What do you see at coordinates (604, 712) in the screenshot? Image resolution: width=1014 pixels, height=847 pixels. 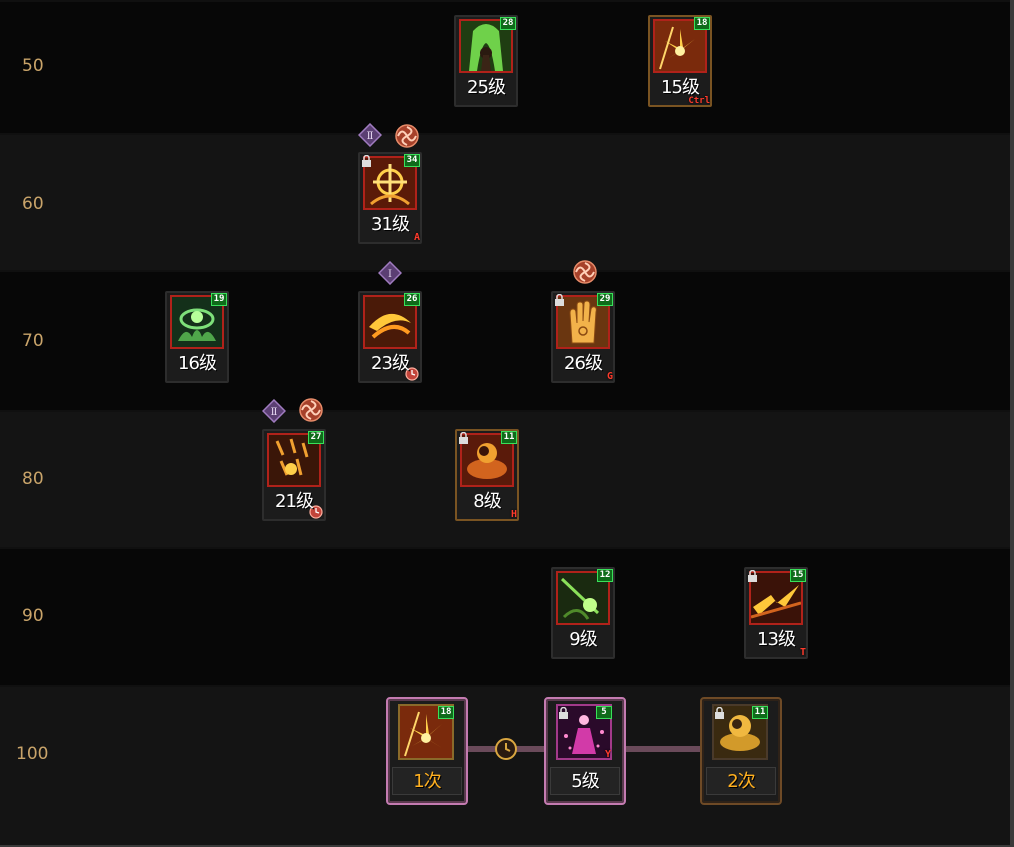 I see `skill-level-badge: 5` at bounding box center [604, 712].